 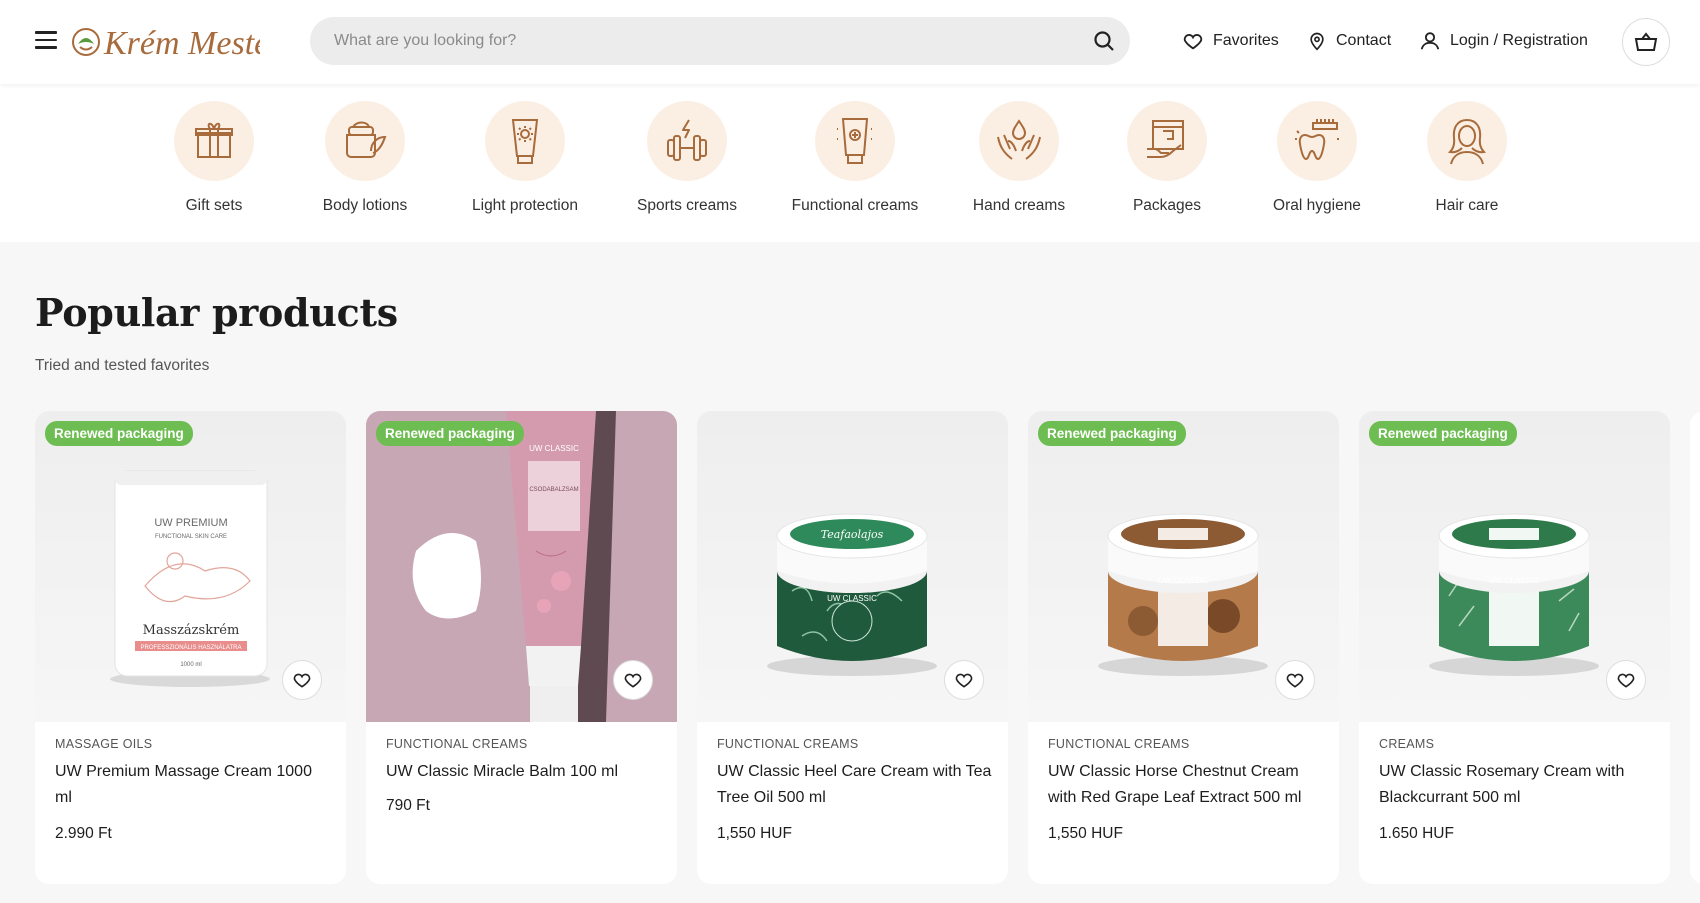 I want to click on jar-volume: 1000 ml, so click(x=190, y=665).